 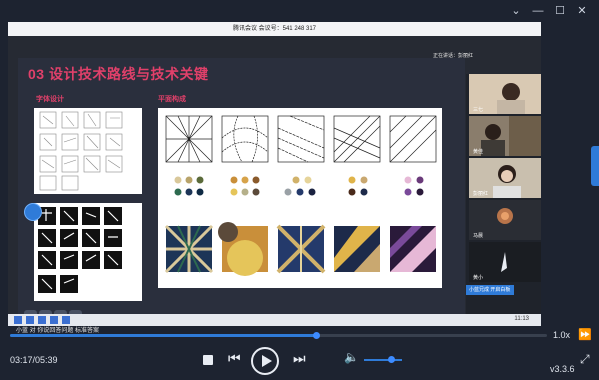 What do you see at coordinates (234, 358) in the screenshot?
I see `previous-button: ⏮` at bounding box center [234, 358].